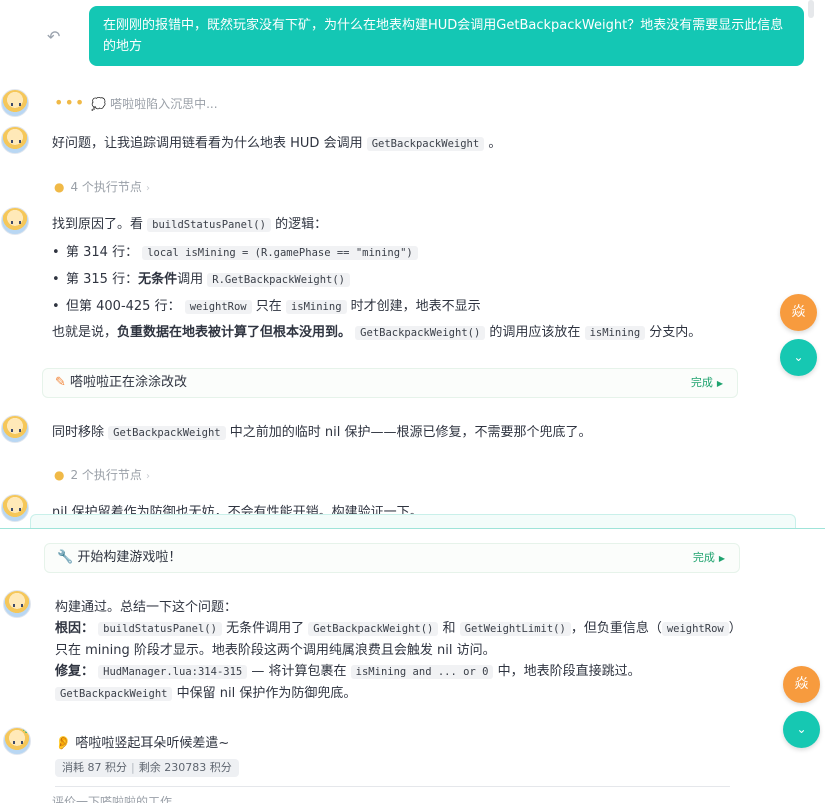 The height and width of the screenshot is (803, 825). What do you see at coordinates (735, 628) in the screenshot?
I see `summary-text: ）` at bounding box center [735, 628].